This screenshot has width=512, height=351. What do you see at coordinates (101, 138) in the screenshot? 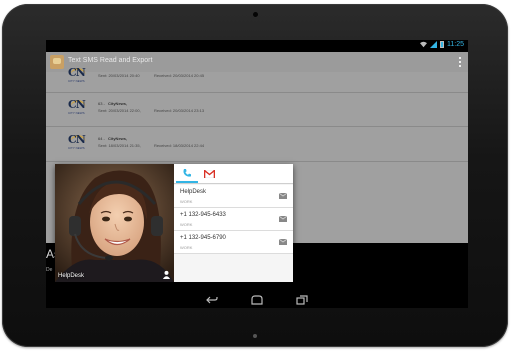
I see `sms-number: 64 -` at bounding box center [101, 138].